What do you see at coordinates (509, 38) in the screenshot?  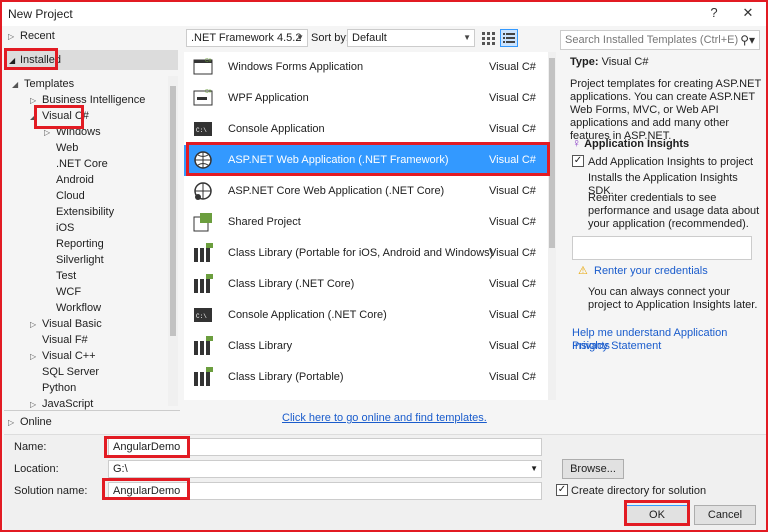 I see `list-view-icon` at bounding box center [509, 38].